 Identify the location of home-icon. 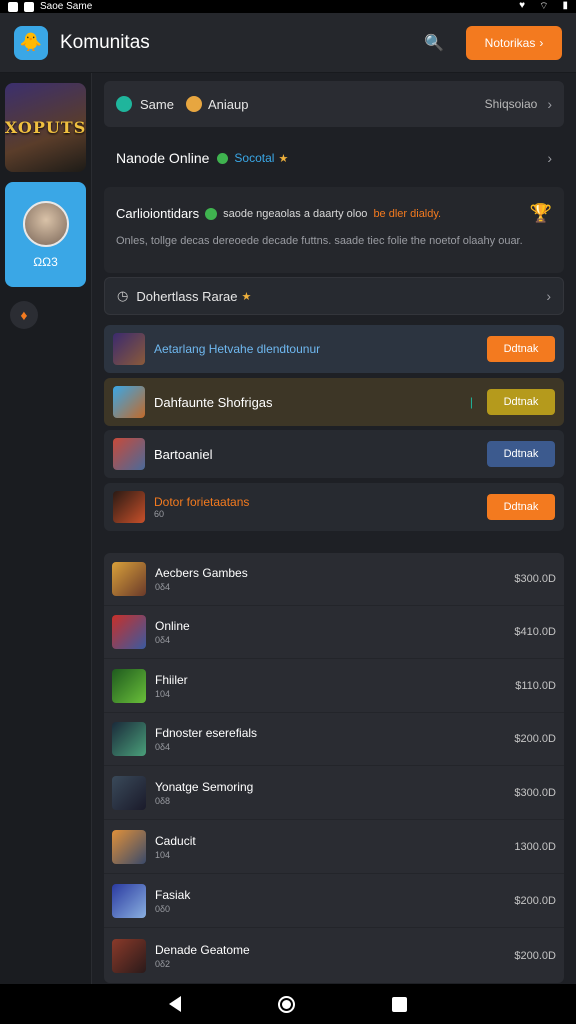
(286, 1004).